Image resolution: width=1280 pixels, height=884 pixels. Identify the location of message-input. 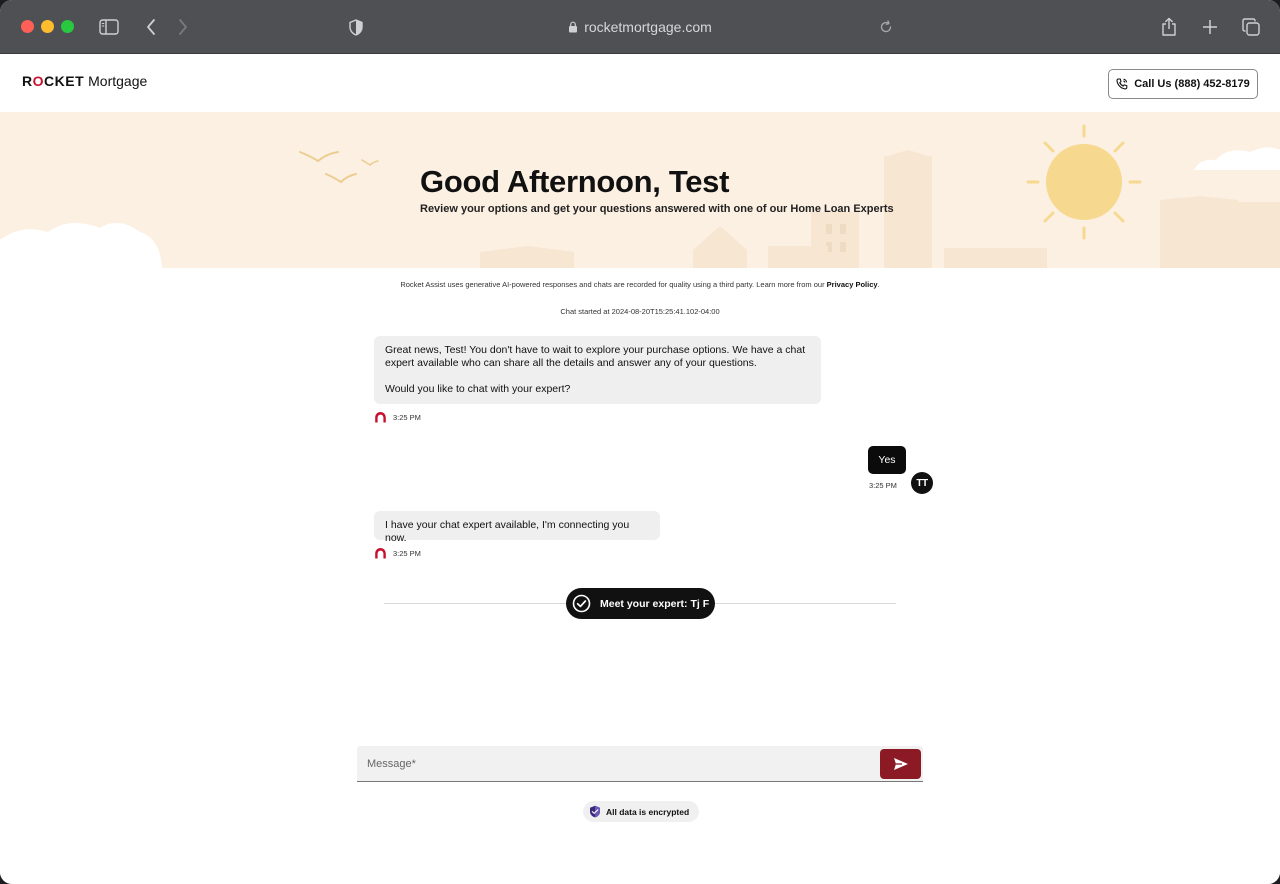
(617, 764).